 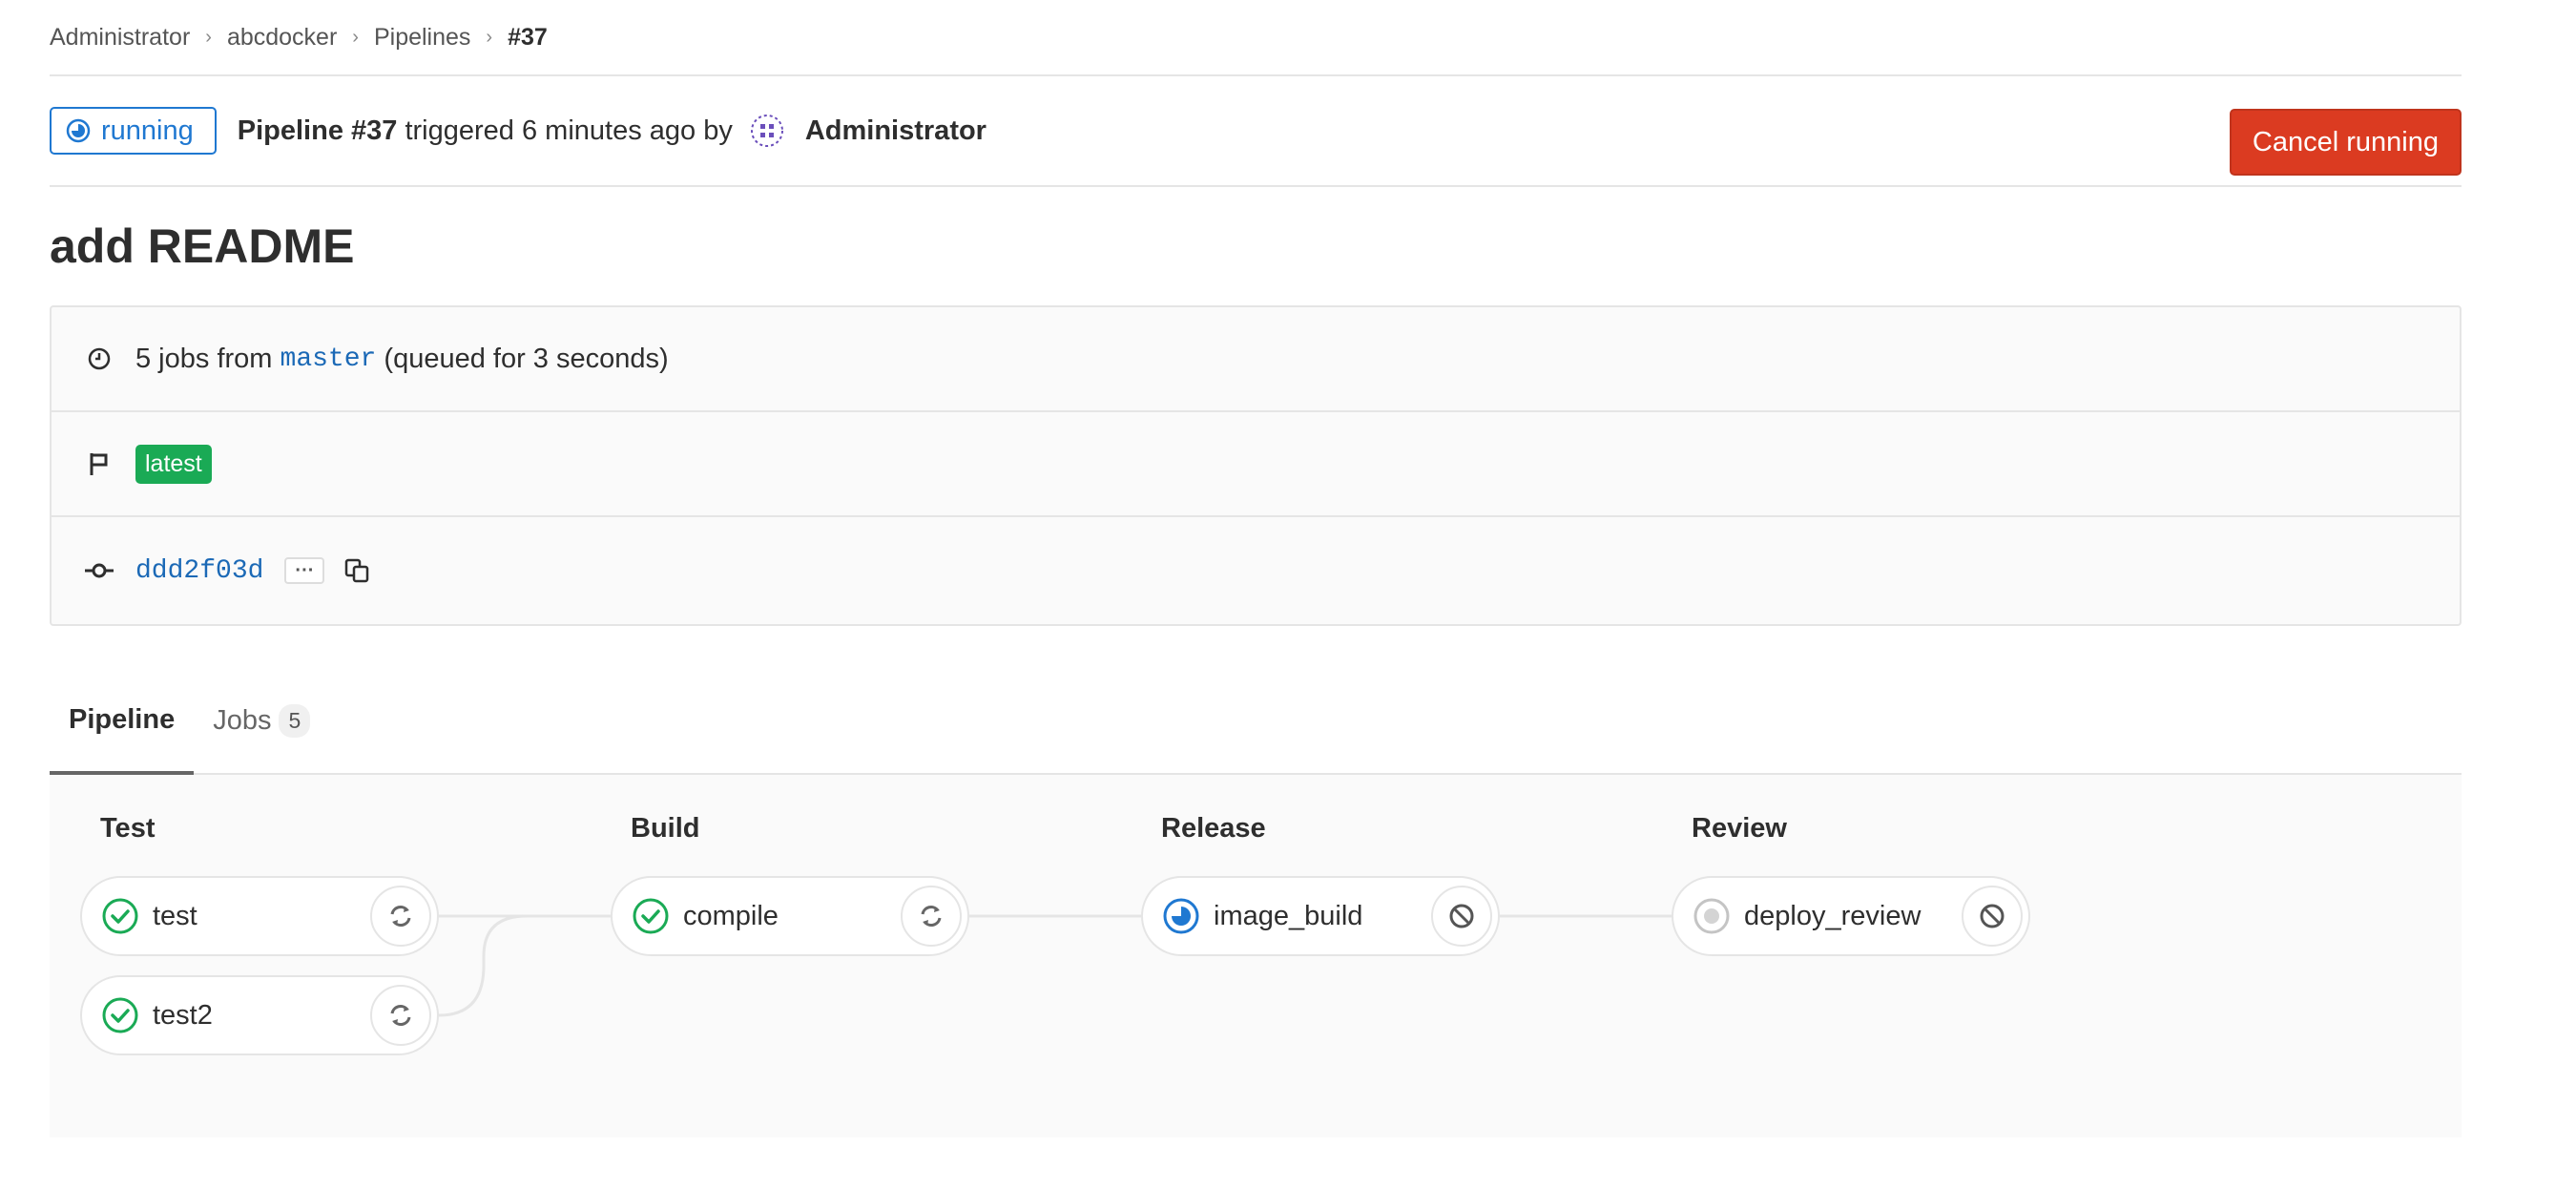 I want to click on pipeline-label: Pipeline #37, so click(x=317, y=130).